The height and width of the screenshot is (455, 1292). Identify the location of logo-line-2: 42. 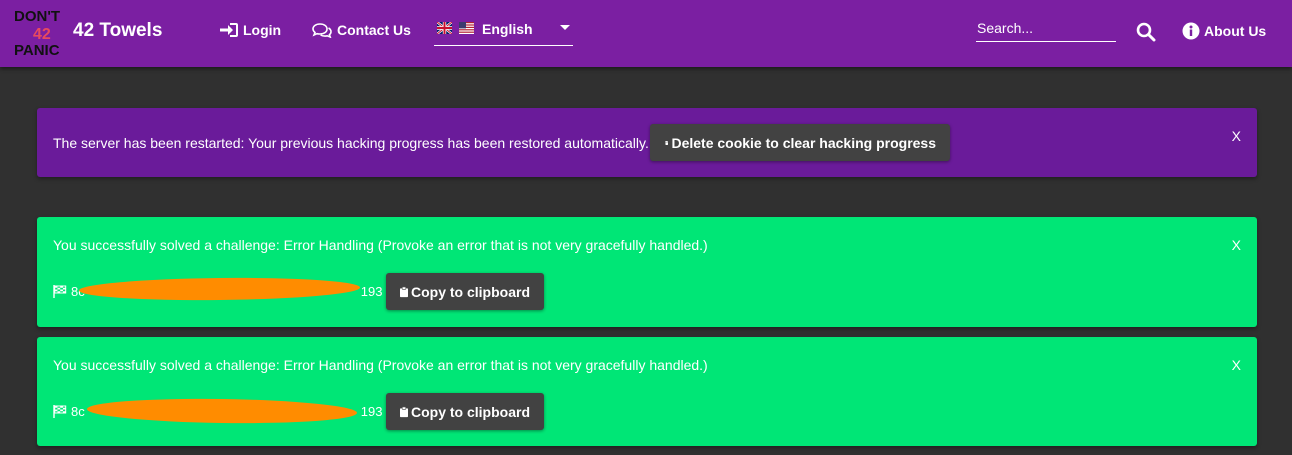
(42, 34).